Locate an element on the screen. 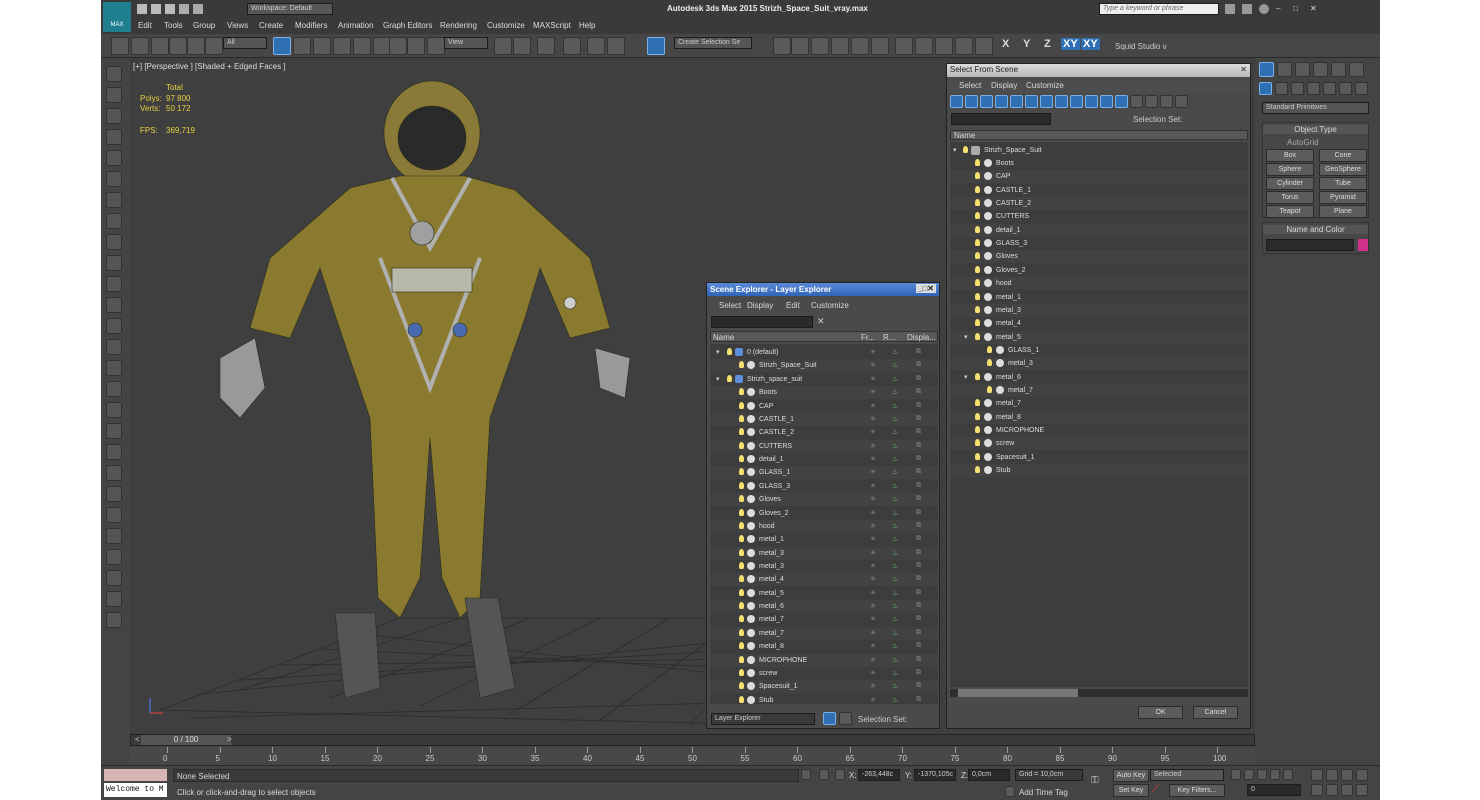  scene-tool-23-icon is located at coordinates (114, 557).